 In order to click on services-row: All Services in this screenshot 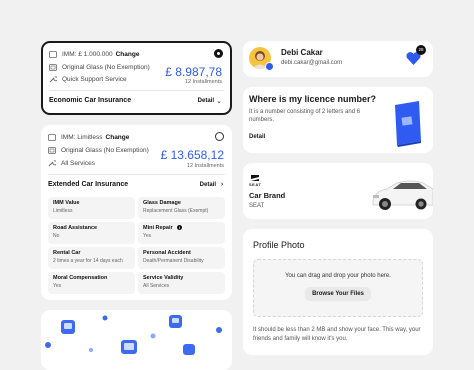, I will do `click(71, 163)`.